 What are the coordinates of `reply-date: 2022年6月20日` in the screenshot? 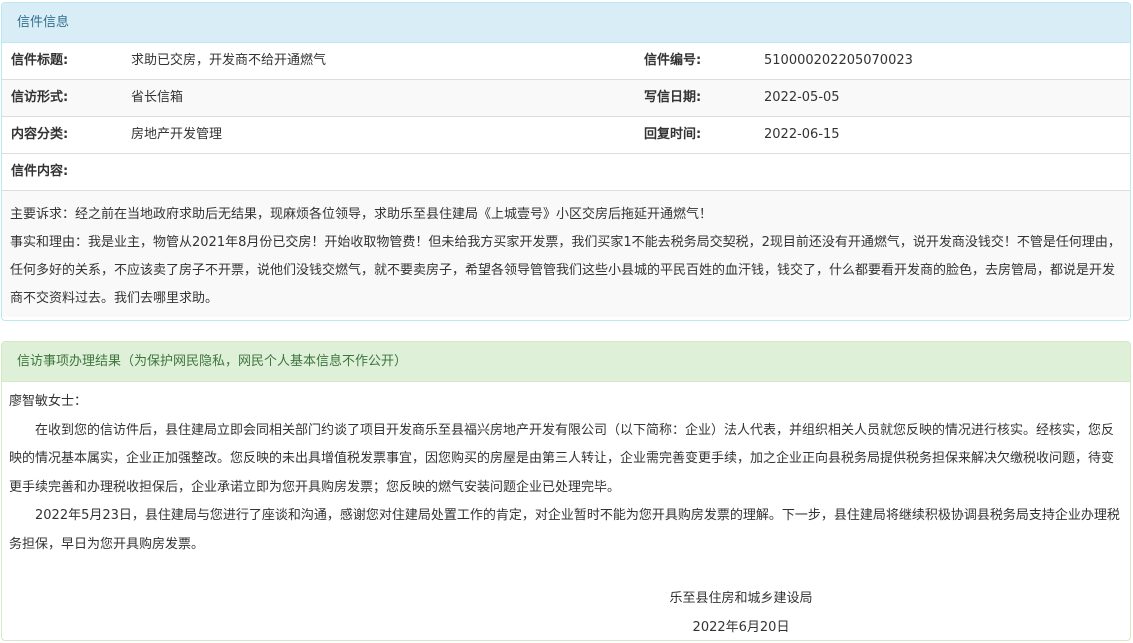 It's located at (741, 627).